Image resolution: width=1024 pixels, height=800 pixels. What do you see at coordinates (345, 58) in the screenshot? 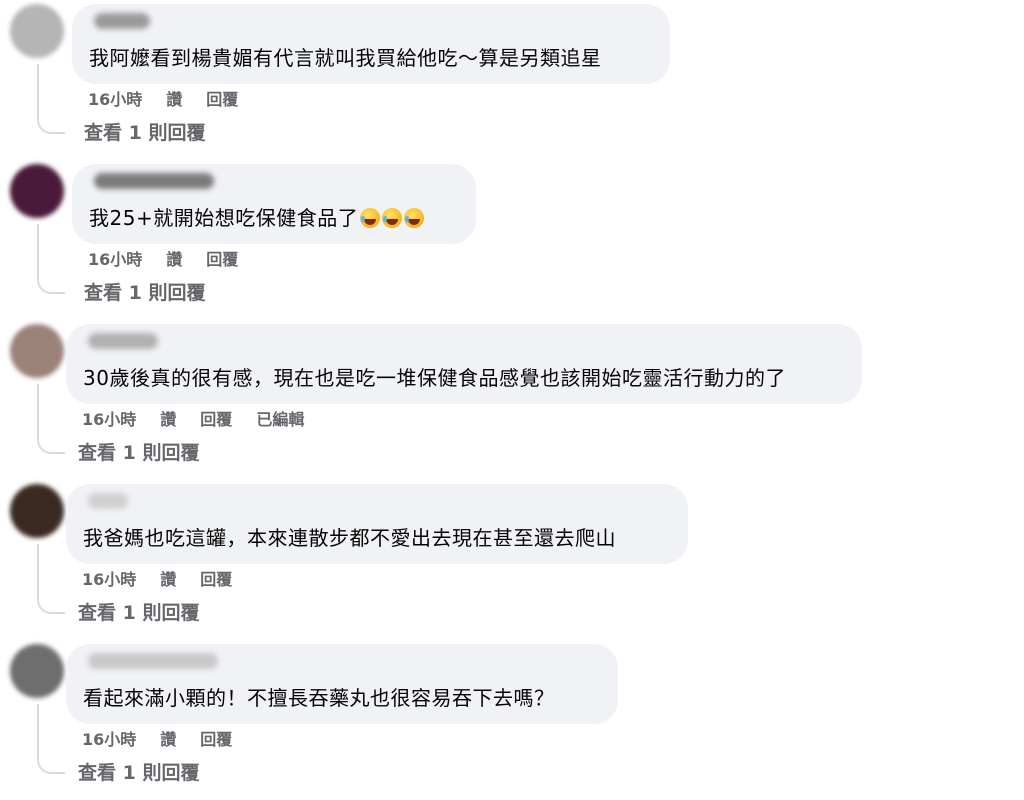
I see `comment-text: 我阿嬤看到楊貴媚有代言就叫我買給他吃～算是另類追星` at bounding box center [345, 58].